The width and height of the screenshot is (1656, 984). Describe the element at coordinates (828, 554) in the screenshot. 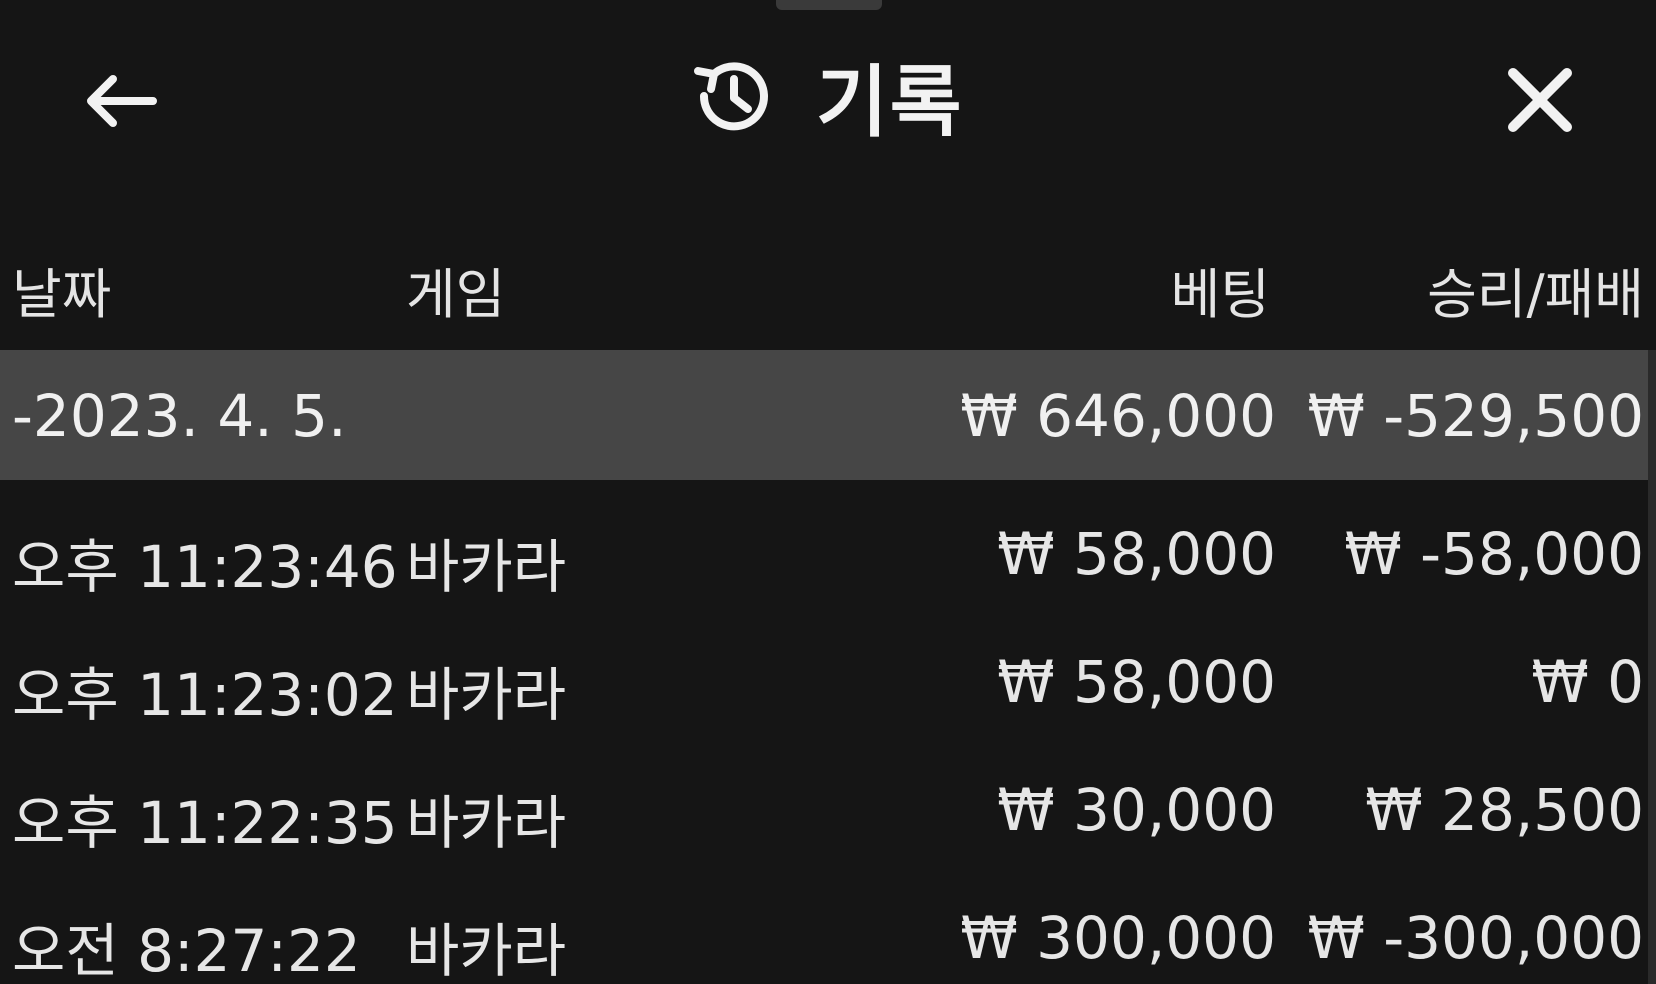

I see `table-row: 오후 11:23:46 바카라 ₩ 58,000 ₩ -58,000` at that location.